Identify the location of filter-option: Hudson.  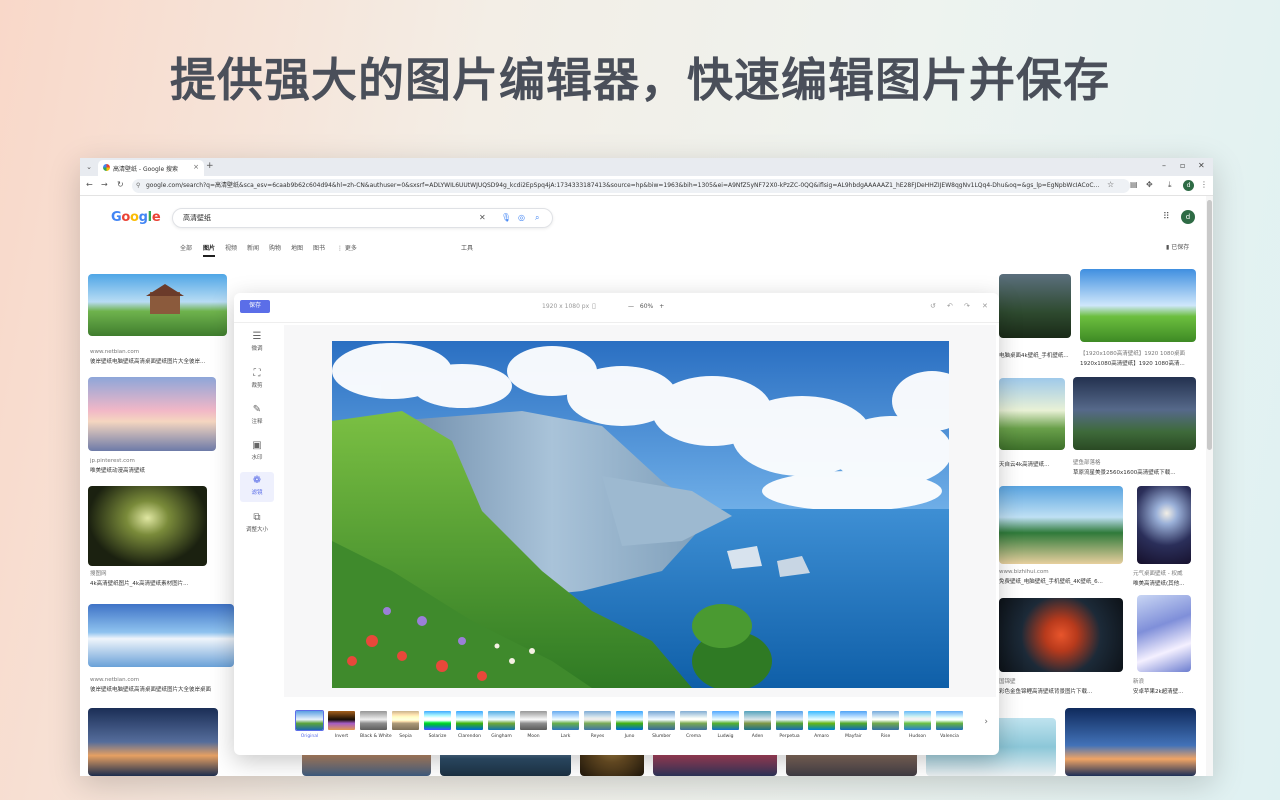
(917, 725).